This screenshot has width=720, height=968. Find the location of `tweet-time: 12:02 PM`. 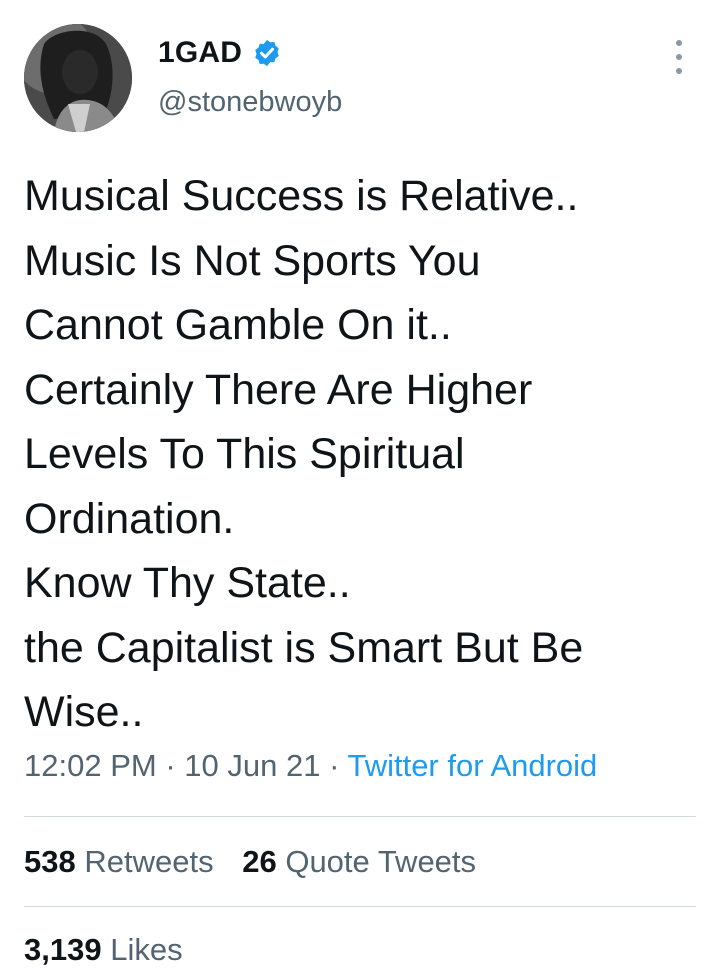

tweet-time: 12:02 PM is located at coordinates (90, 765).